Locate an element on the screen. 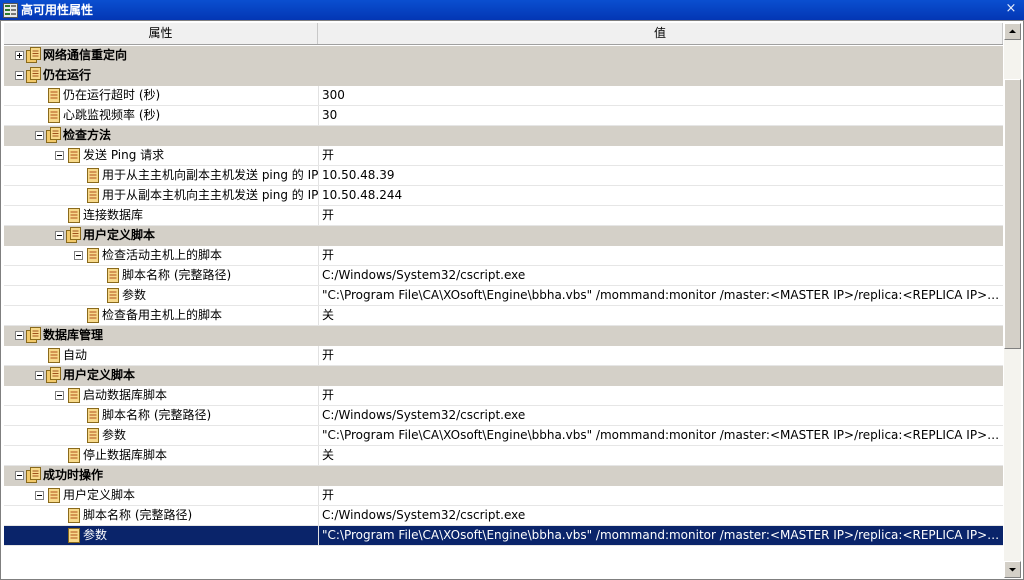 The width and height of the screenshot is (1024, 580). vertical-scrollbar is located at coordinates (1012, 300).